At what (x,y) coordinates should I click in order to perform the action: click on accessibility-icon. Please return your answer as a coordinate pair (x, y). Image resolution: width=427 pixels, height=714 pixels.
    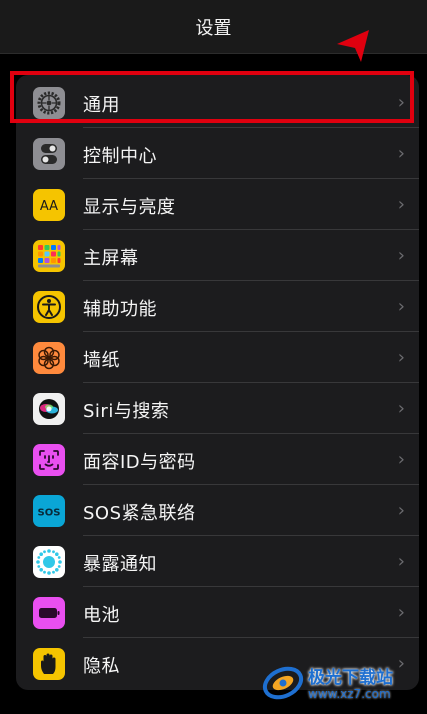
    Looking at the image, I should click on (49, 307).